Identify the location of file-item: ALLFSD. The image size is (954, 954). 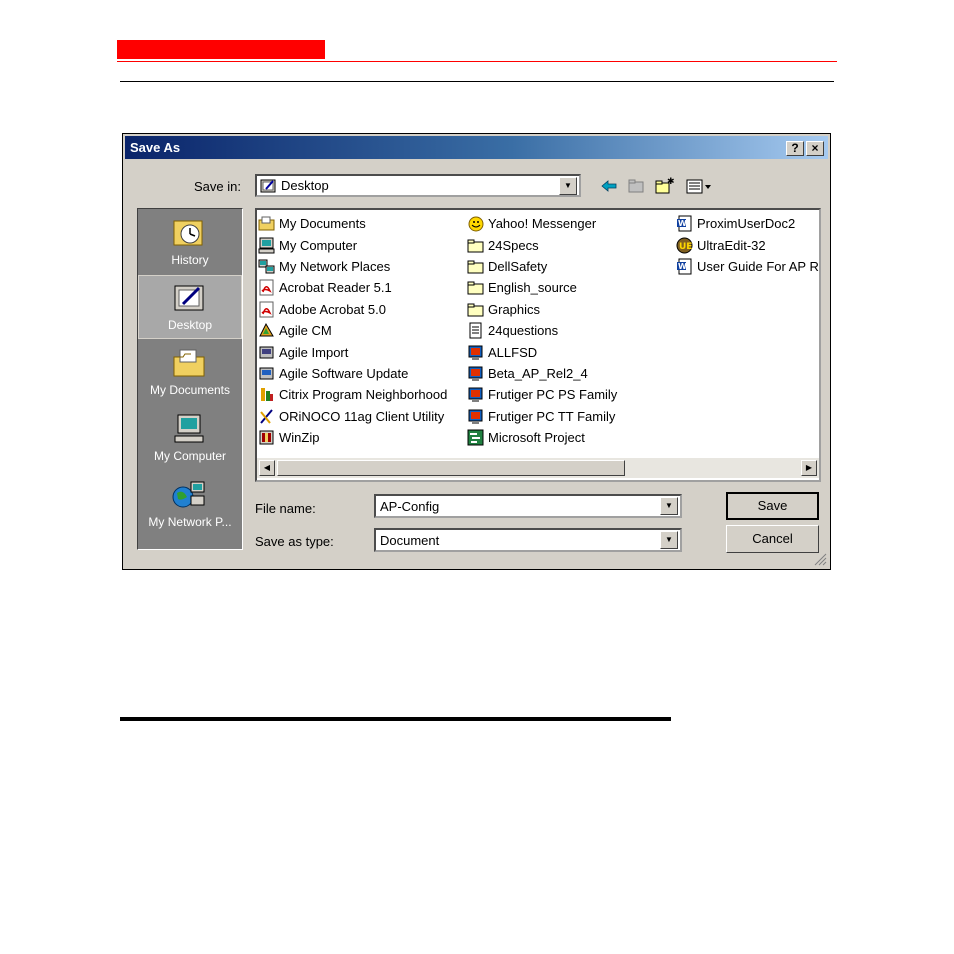
(542, 351).